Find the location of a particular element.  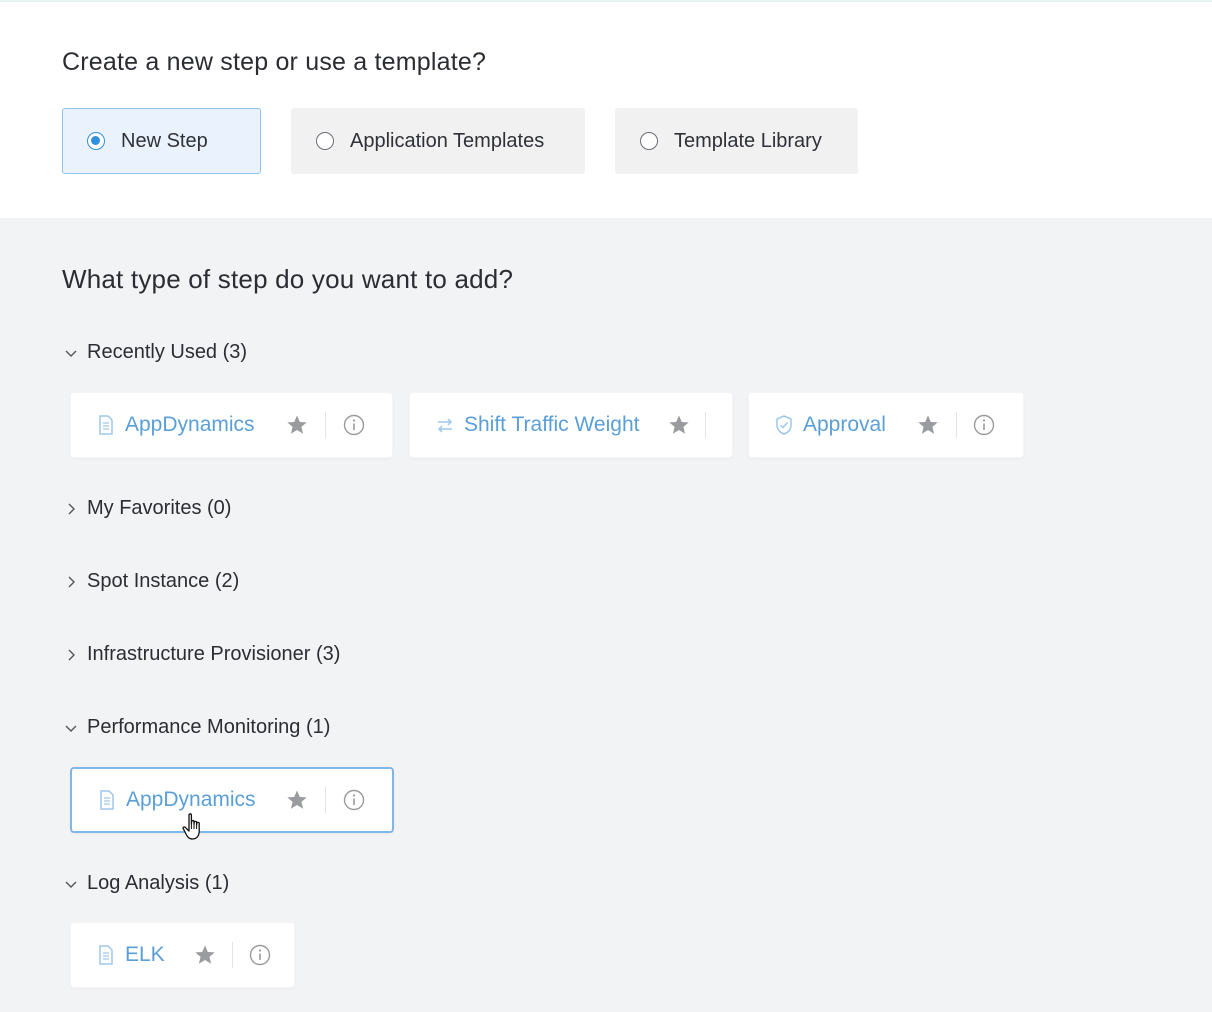

shield-check-icon is located at coordinates (784, 425).